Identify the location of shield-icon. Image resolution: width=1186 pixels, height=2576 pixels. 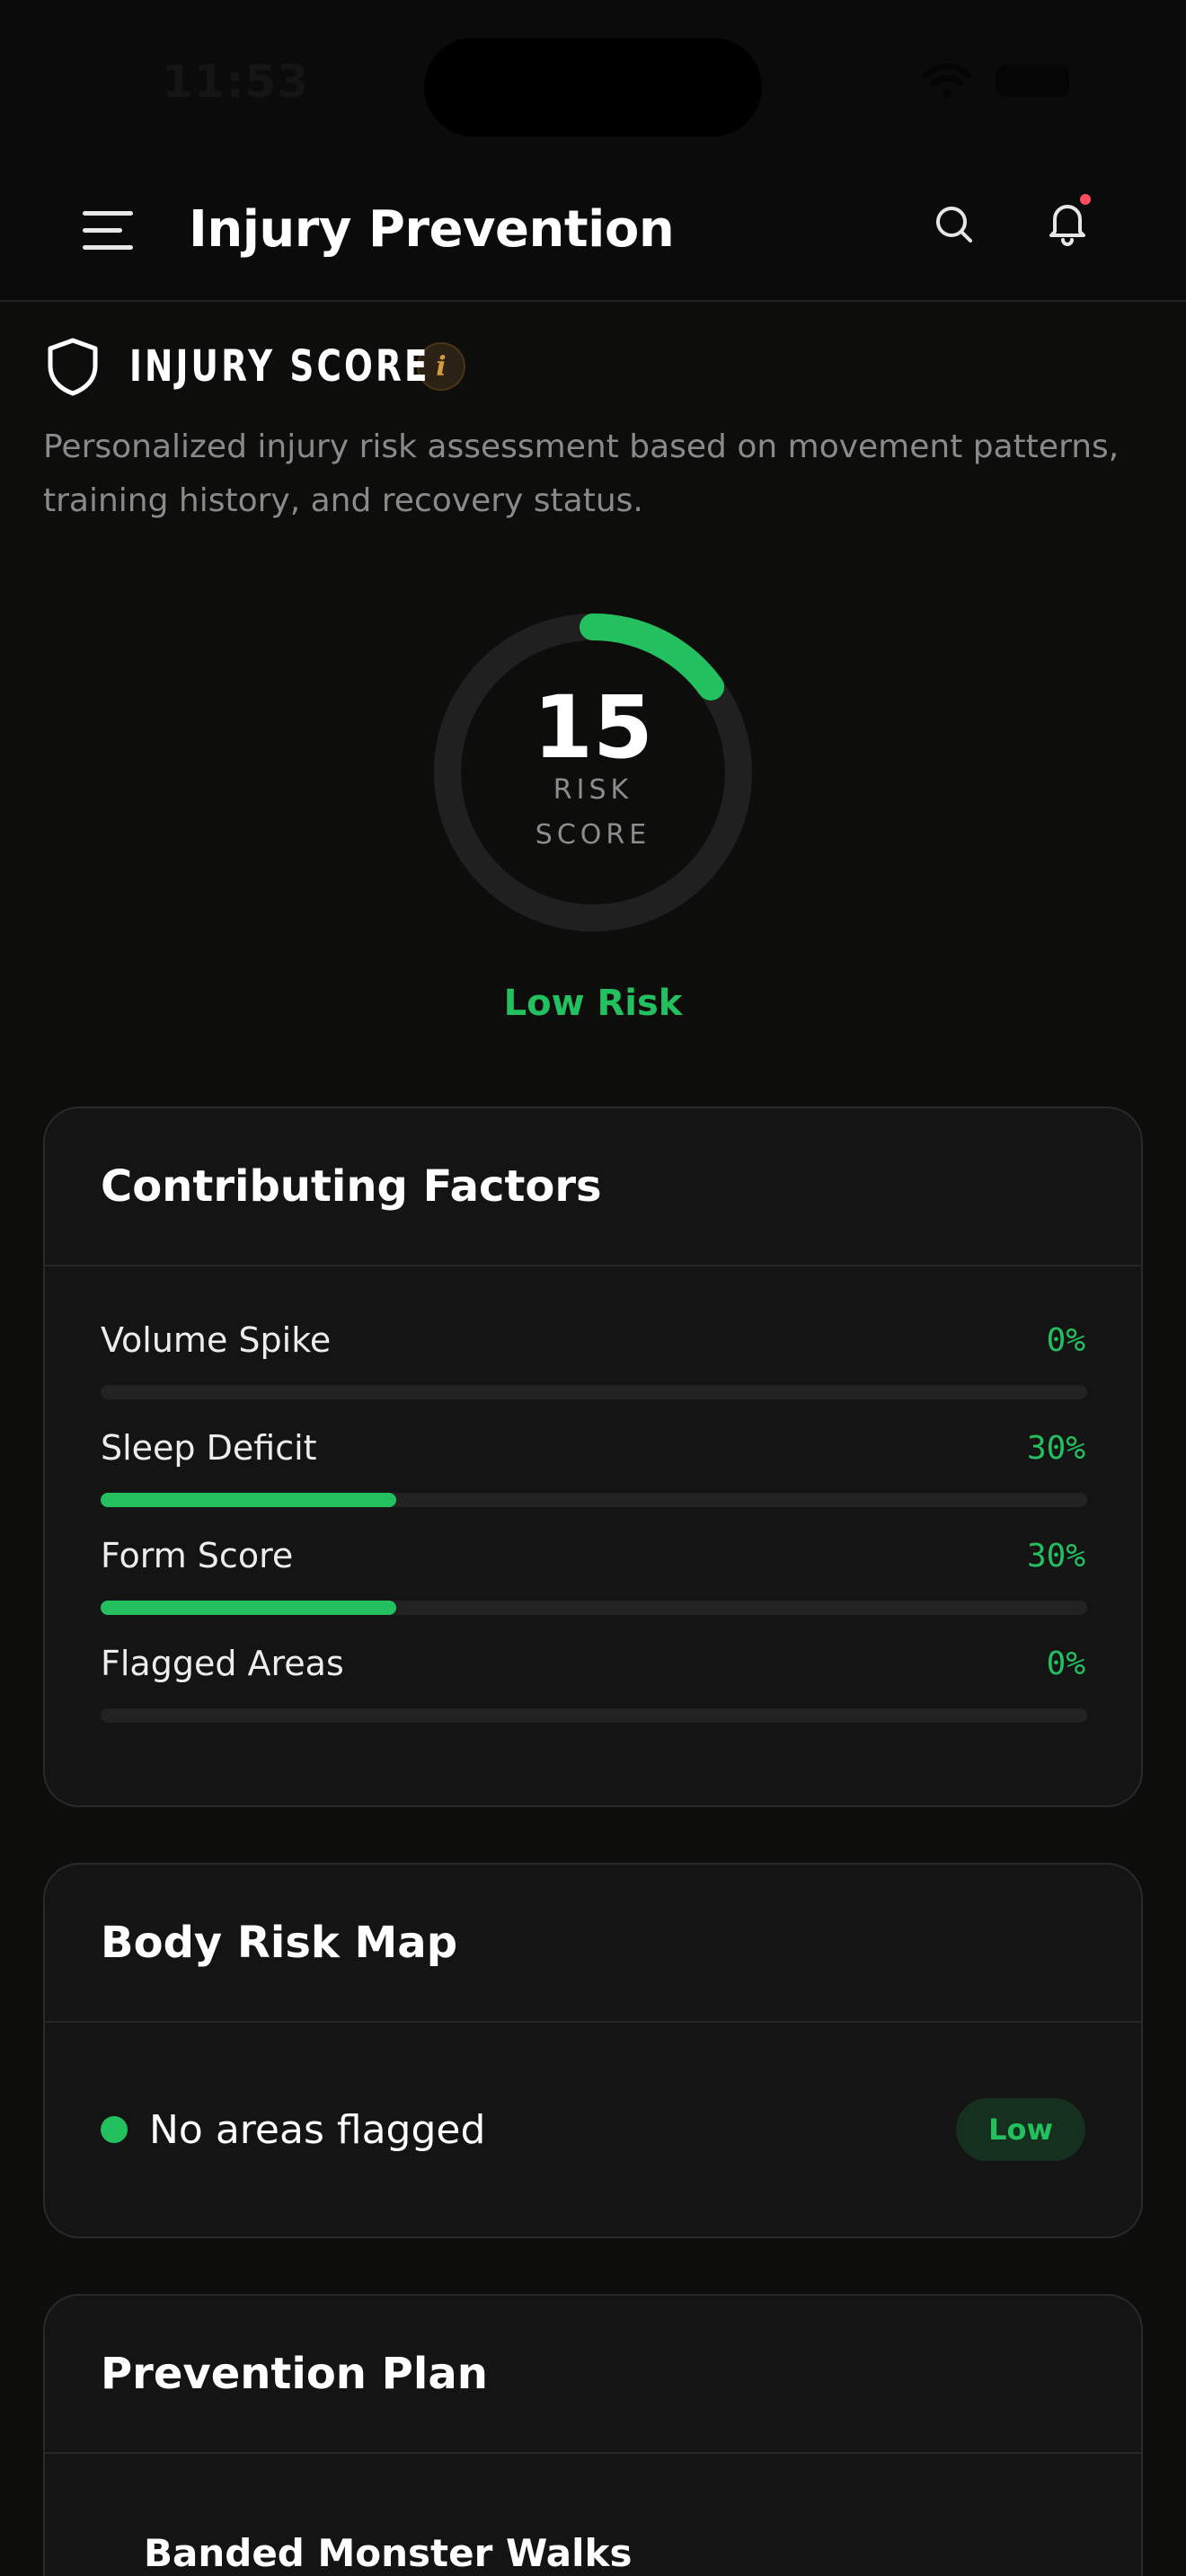
(73, 367).